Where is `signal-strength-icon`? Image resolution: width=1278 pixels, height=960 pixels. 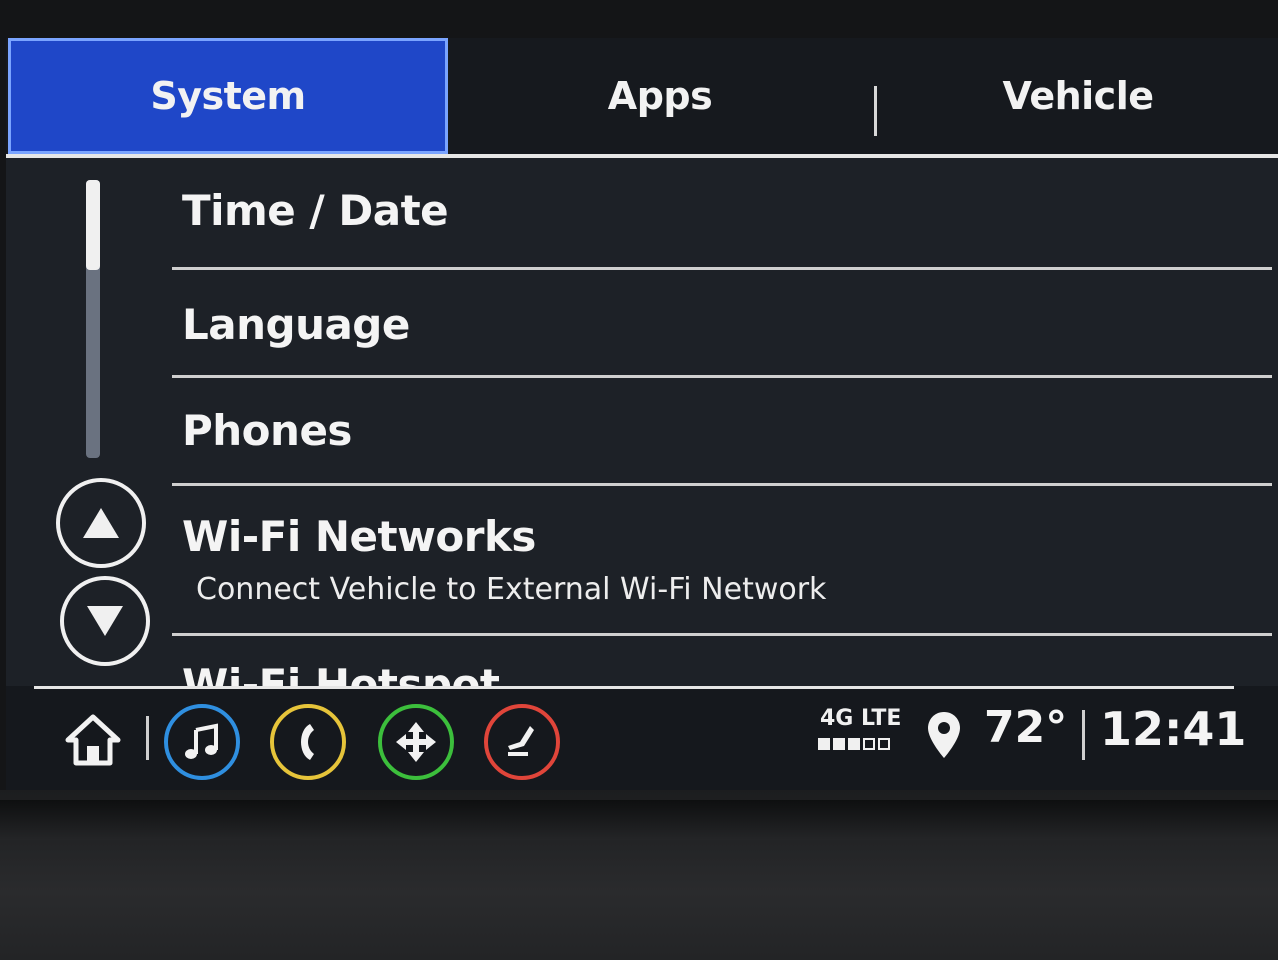
signal-strength-icon is located at coordinates (854, 744).